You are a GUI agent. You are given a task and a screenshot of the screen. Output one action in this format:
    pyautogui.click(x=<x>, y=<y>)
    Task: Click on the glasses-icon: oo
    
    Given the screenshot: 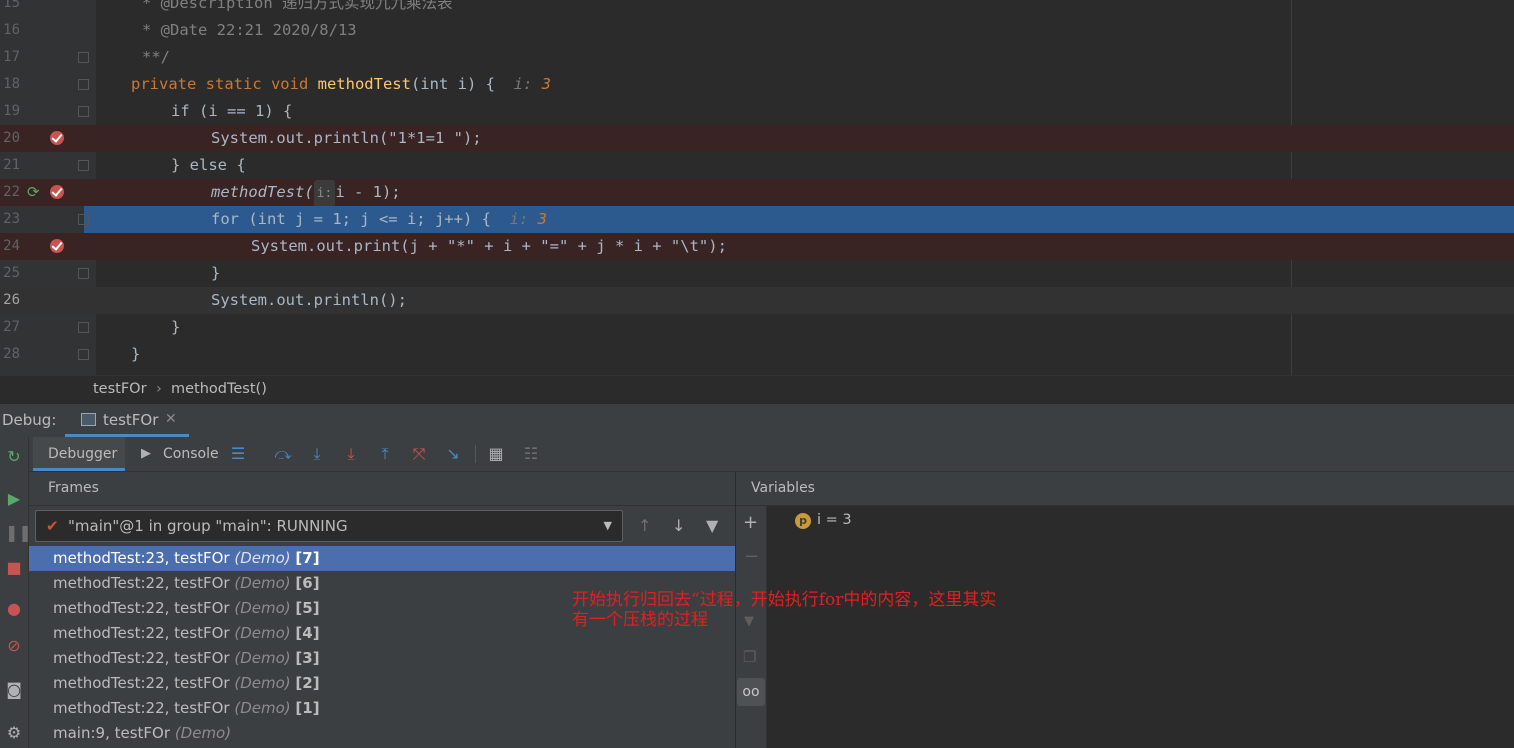 What is the action you would take?
    pyautogui.click(x=751, y=692)
    